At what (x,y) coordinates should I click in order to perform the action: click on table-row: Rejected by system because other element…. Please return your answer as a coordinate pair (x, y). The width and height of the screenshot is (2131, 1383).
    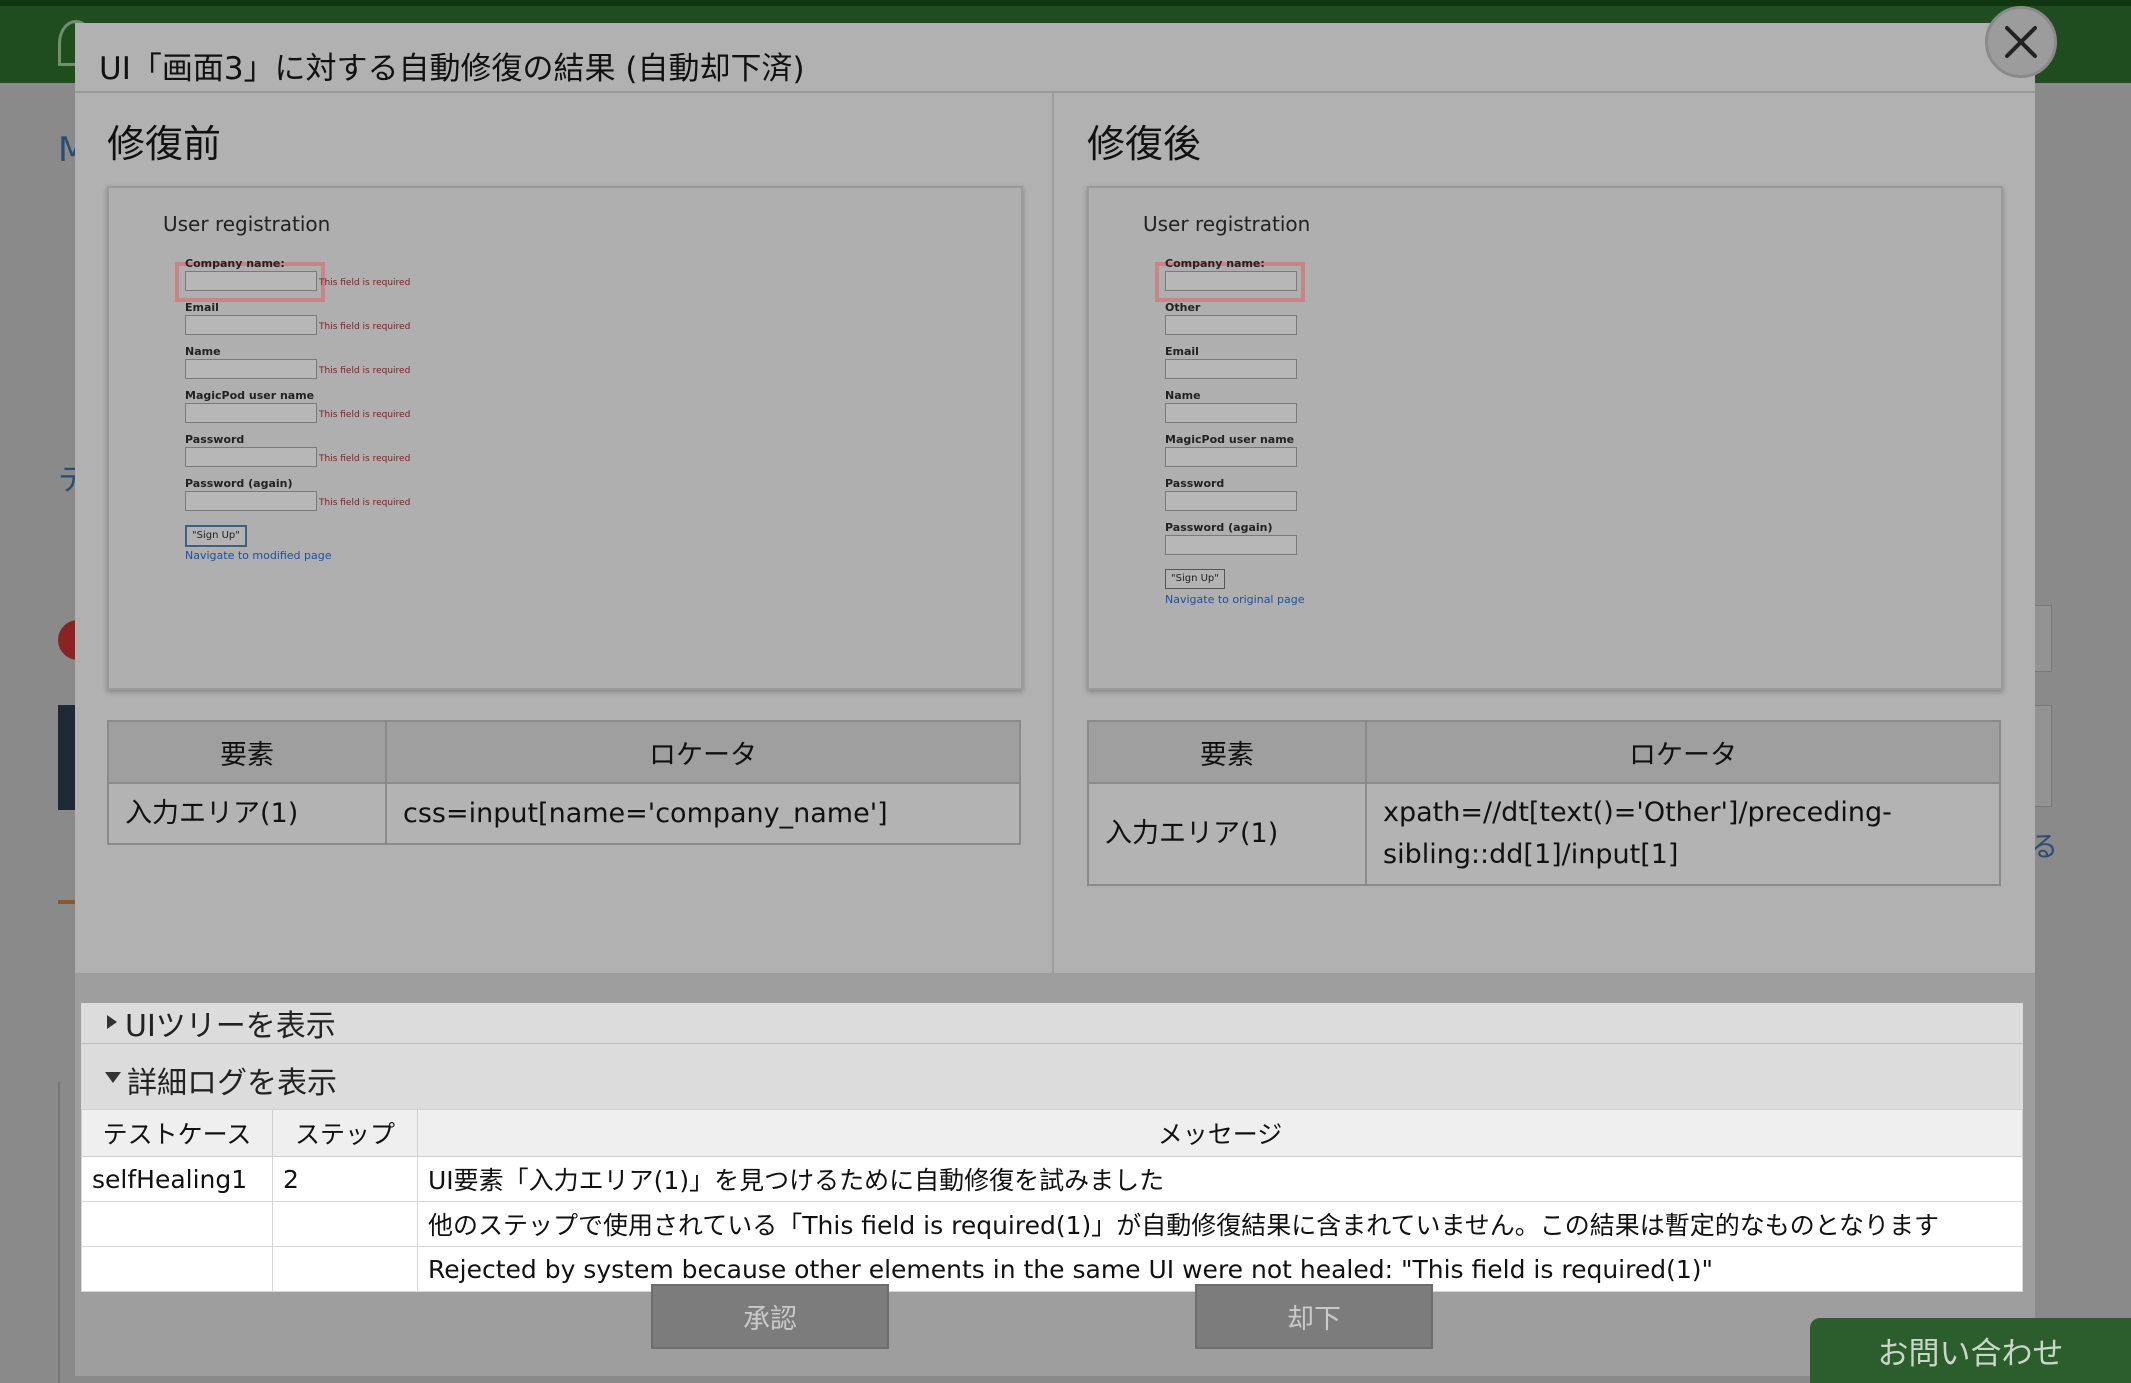
    Looking at the image, I should click on (1052, 1269).